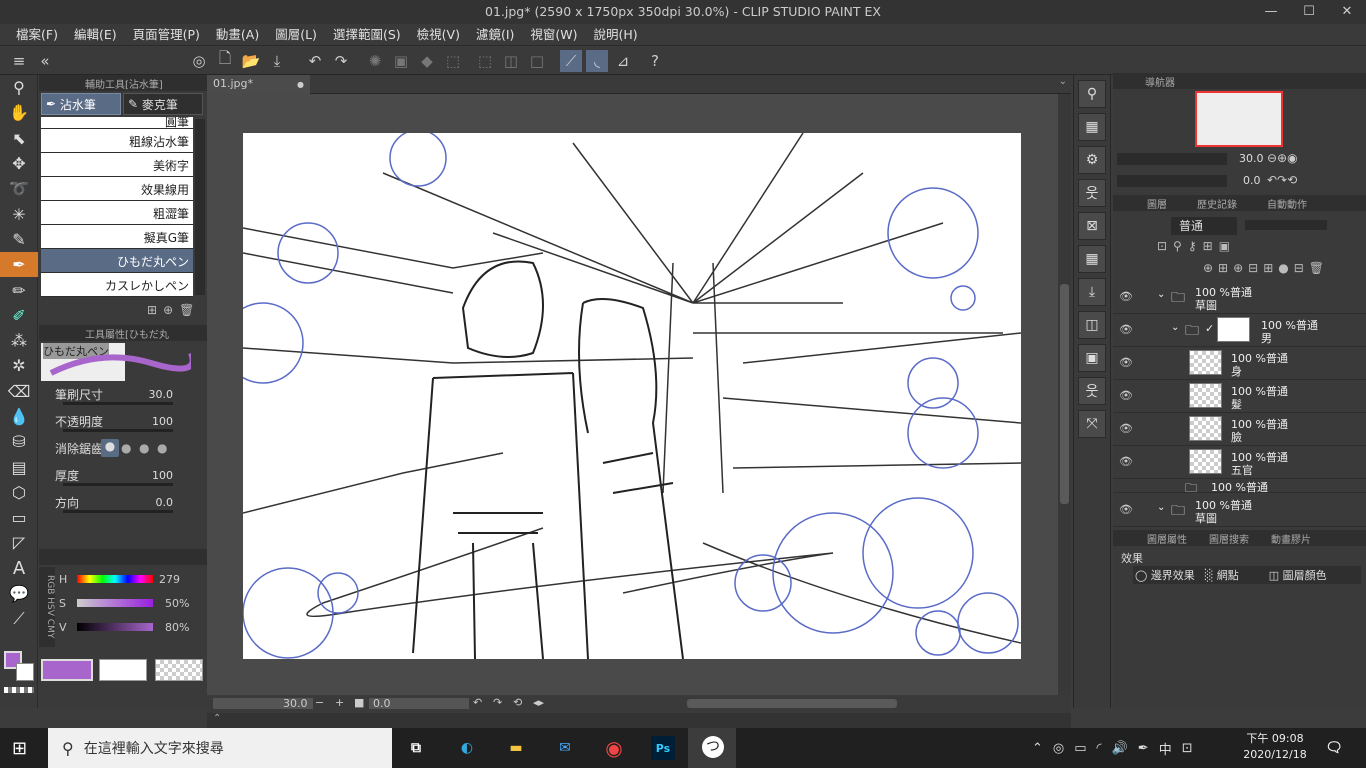 This screenshot has width=1366, height=768. Describe the element at coordinates (258, 84) in the screenshot. I see `document-tab: 01.jpg* ●` at that location.